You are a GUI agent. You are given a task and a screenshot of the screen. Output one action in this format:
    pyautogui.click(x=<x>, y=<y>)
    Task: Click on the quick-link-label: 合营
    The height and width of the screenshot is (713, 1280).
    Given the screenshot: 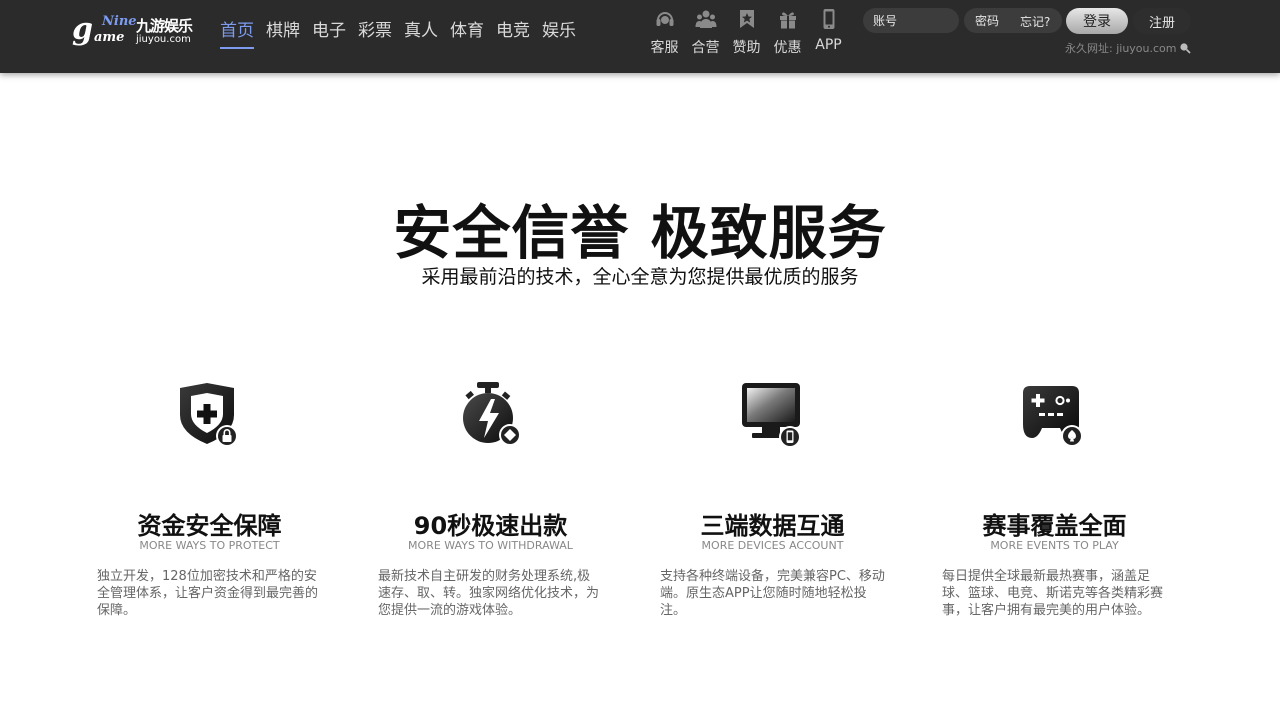 What is the action you would take?
    pyautogui.click(x=705, y=48)
    